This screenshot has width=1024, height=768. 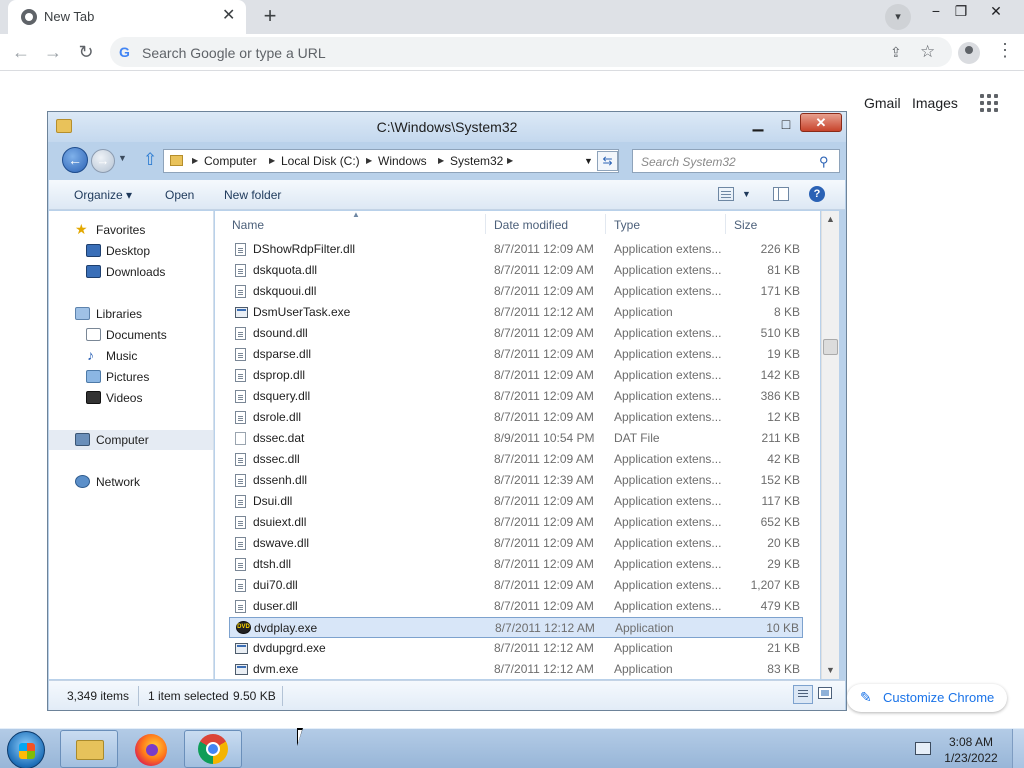 I want to click on share-icon: ⇪, so click(x=896, y=52).